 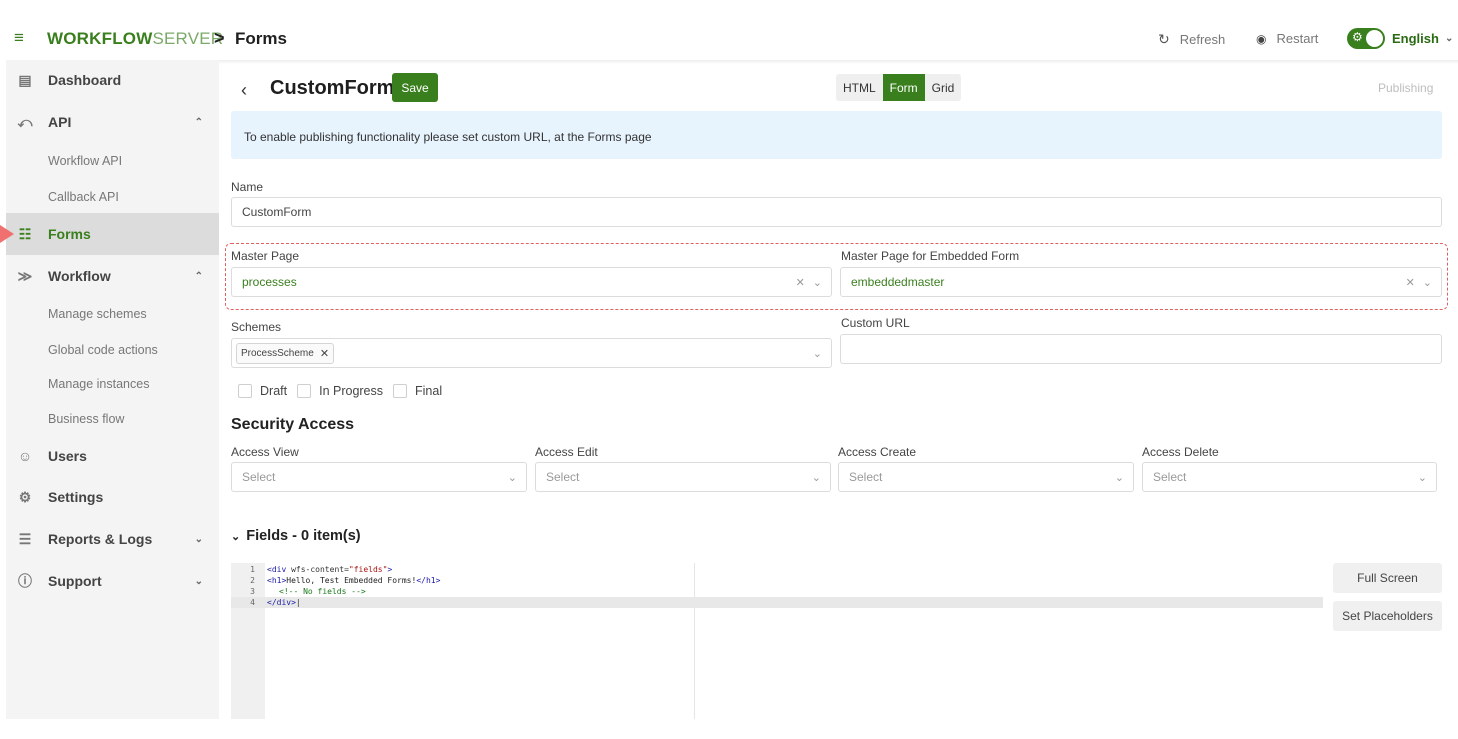 I want to click on menu-icon: ≡, so click(x=19, y=38).